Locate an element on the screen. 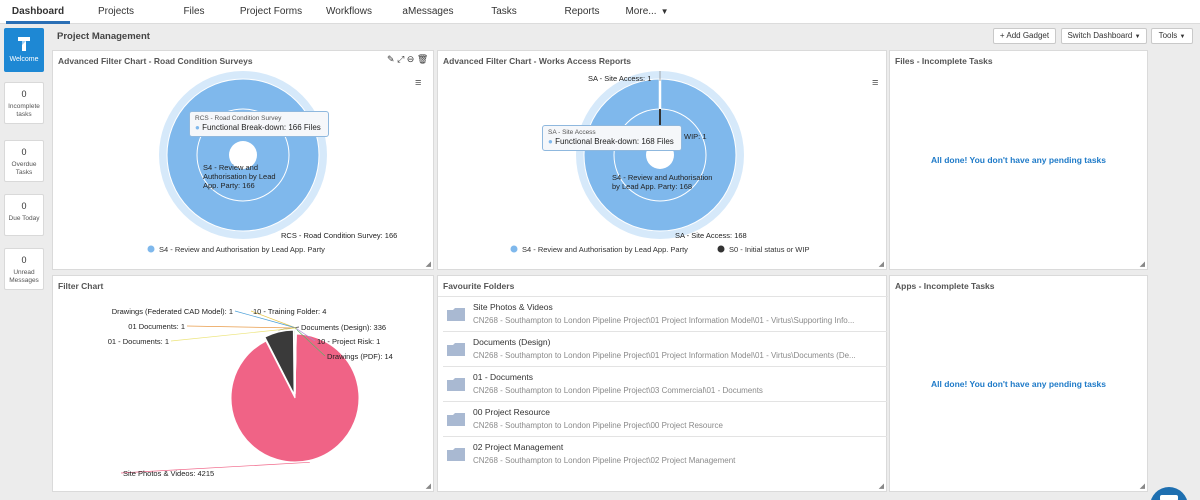 This screenshot has height=500, width=1200. rcs-tooltip-value: Functional Break-down: 166 Files is located at coordinates (261, 127).